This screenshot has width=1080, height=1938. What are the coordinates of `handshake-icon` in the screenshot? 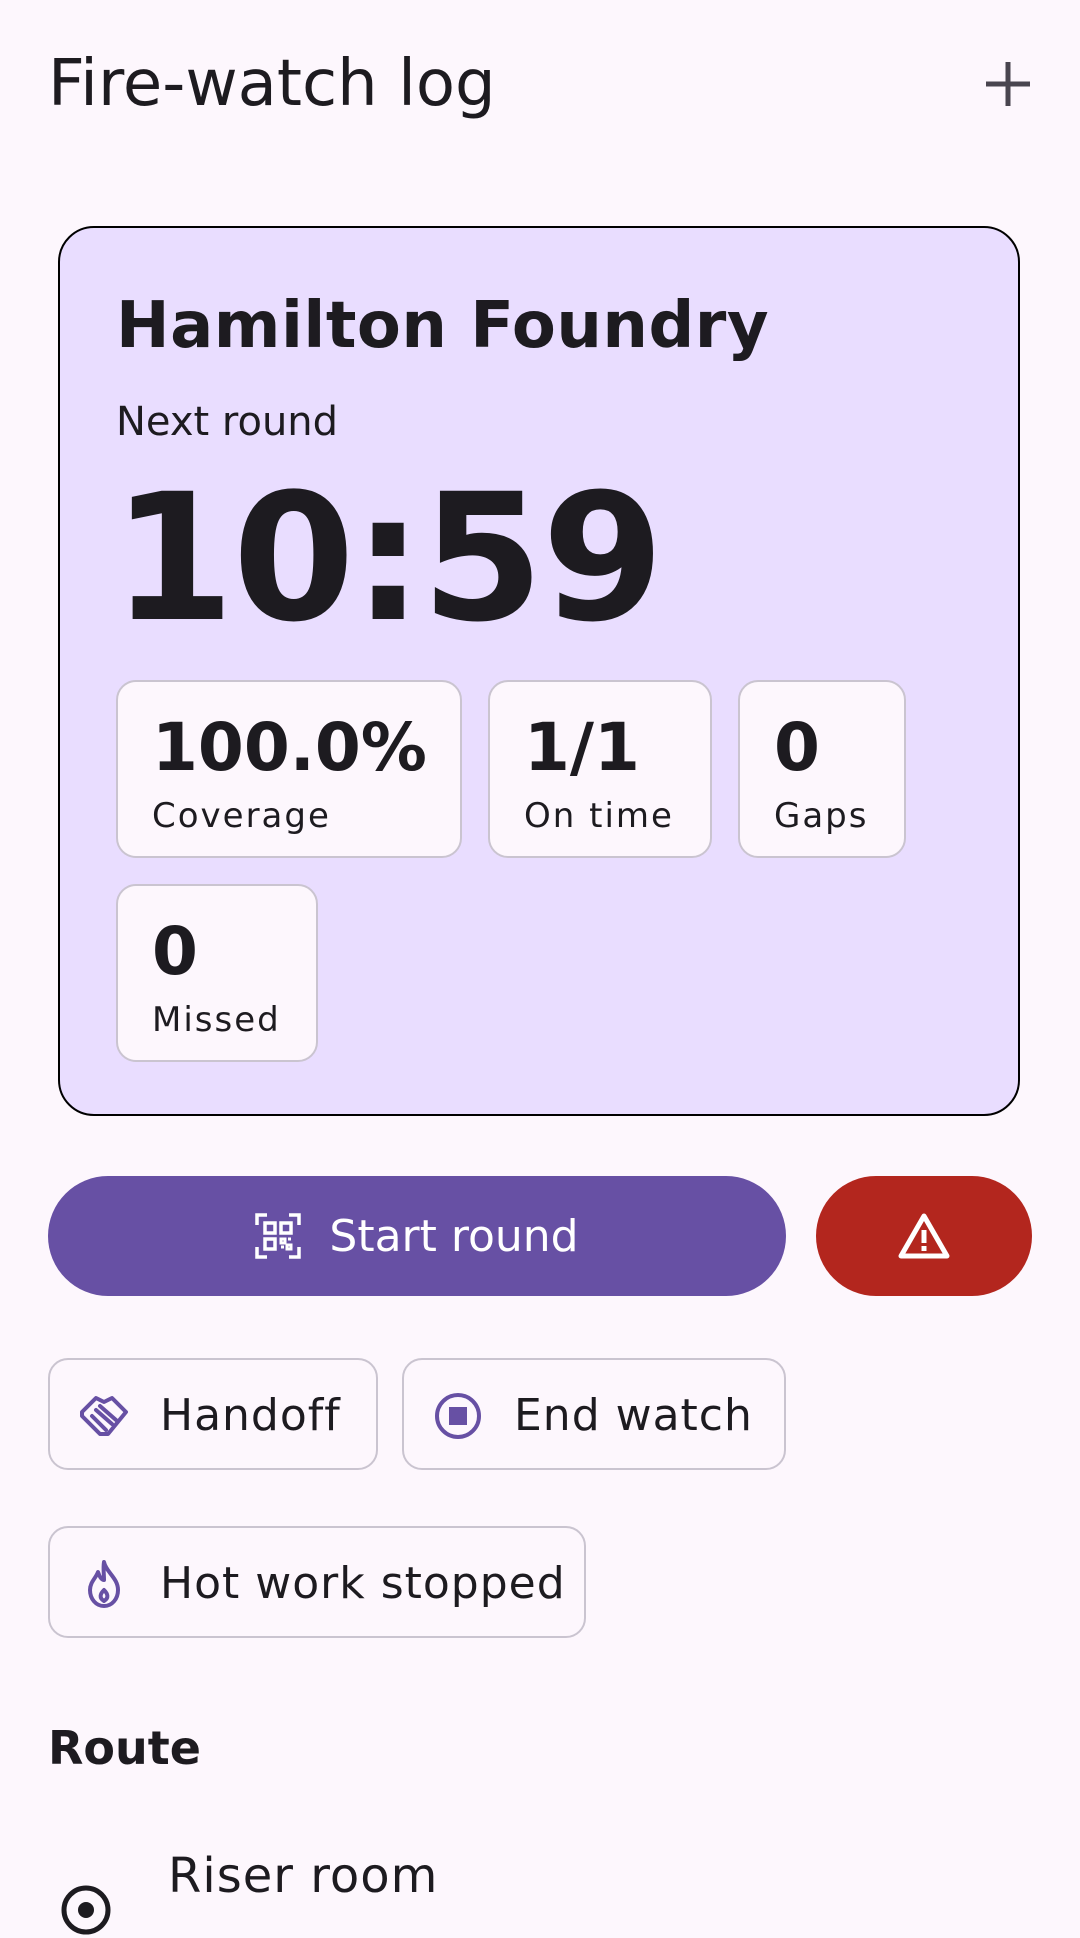 It's located at (104, 1416).